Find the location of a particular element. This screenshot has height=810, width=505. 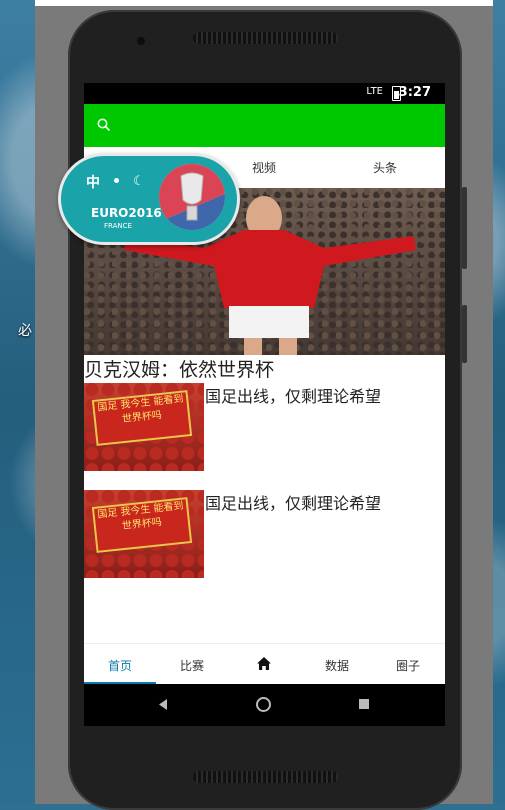

clock: 3:27 is located at coordinates (414, 92).